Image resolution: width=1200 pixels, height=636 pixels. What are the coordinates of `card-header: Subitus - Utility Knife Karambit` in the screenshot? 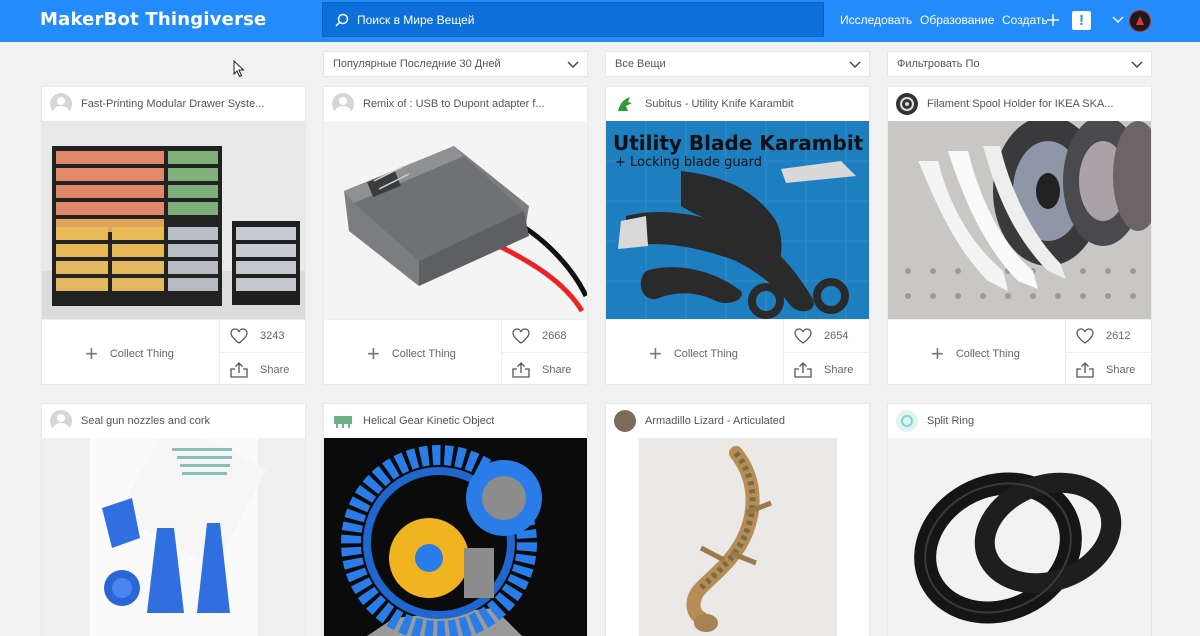 It's located at (737, 104).